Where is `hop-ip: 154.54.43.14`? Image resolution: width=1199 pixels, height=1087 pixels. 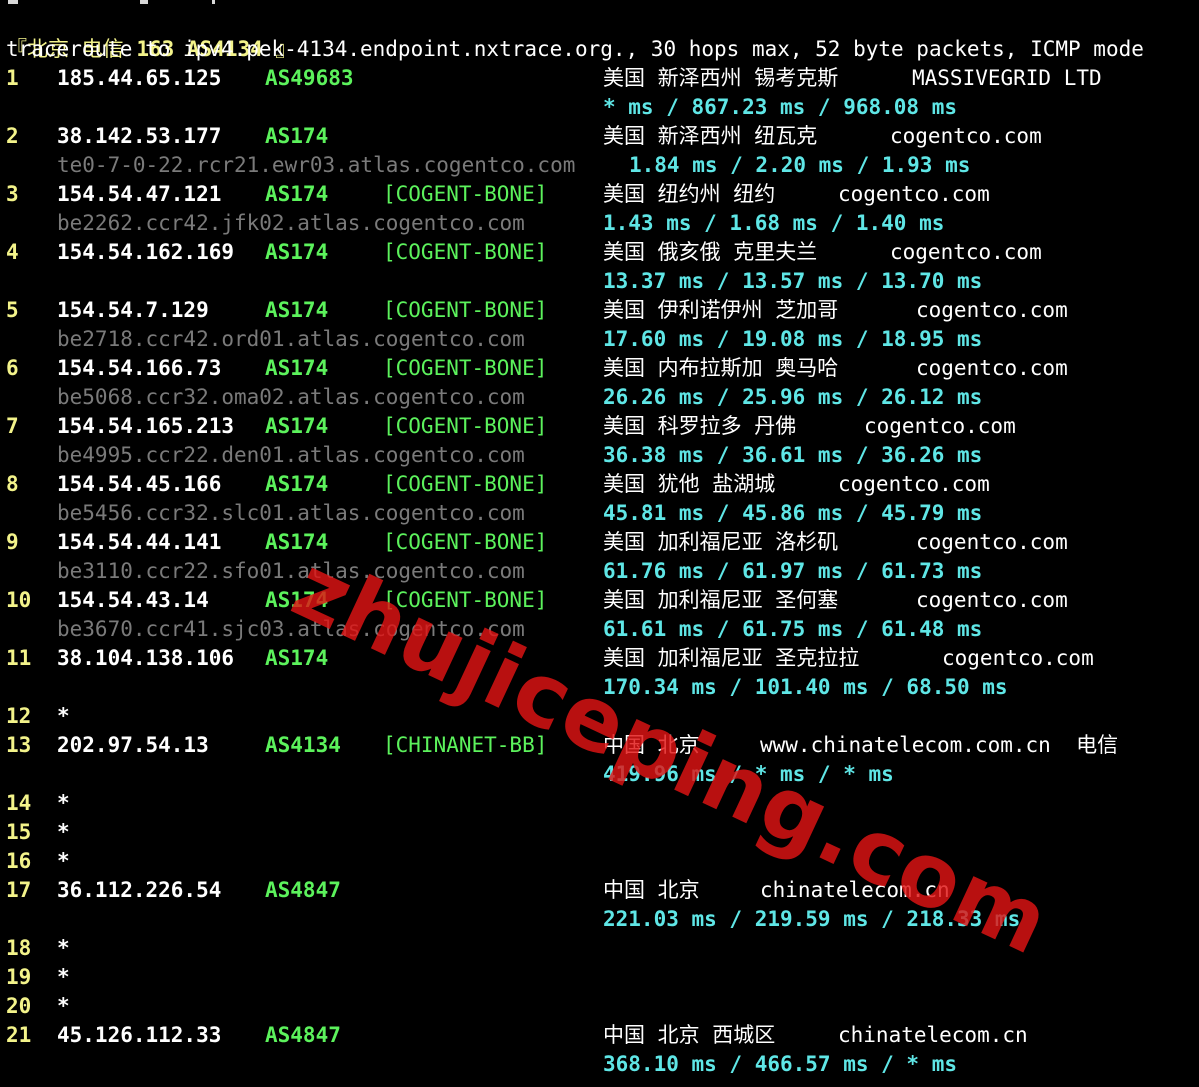
hop-ip: 154.54.43.14 is located at coordinates (133, 600).